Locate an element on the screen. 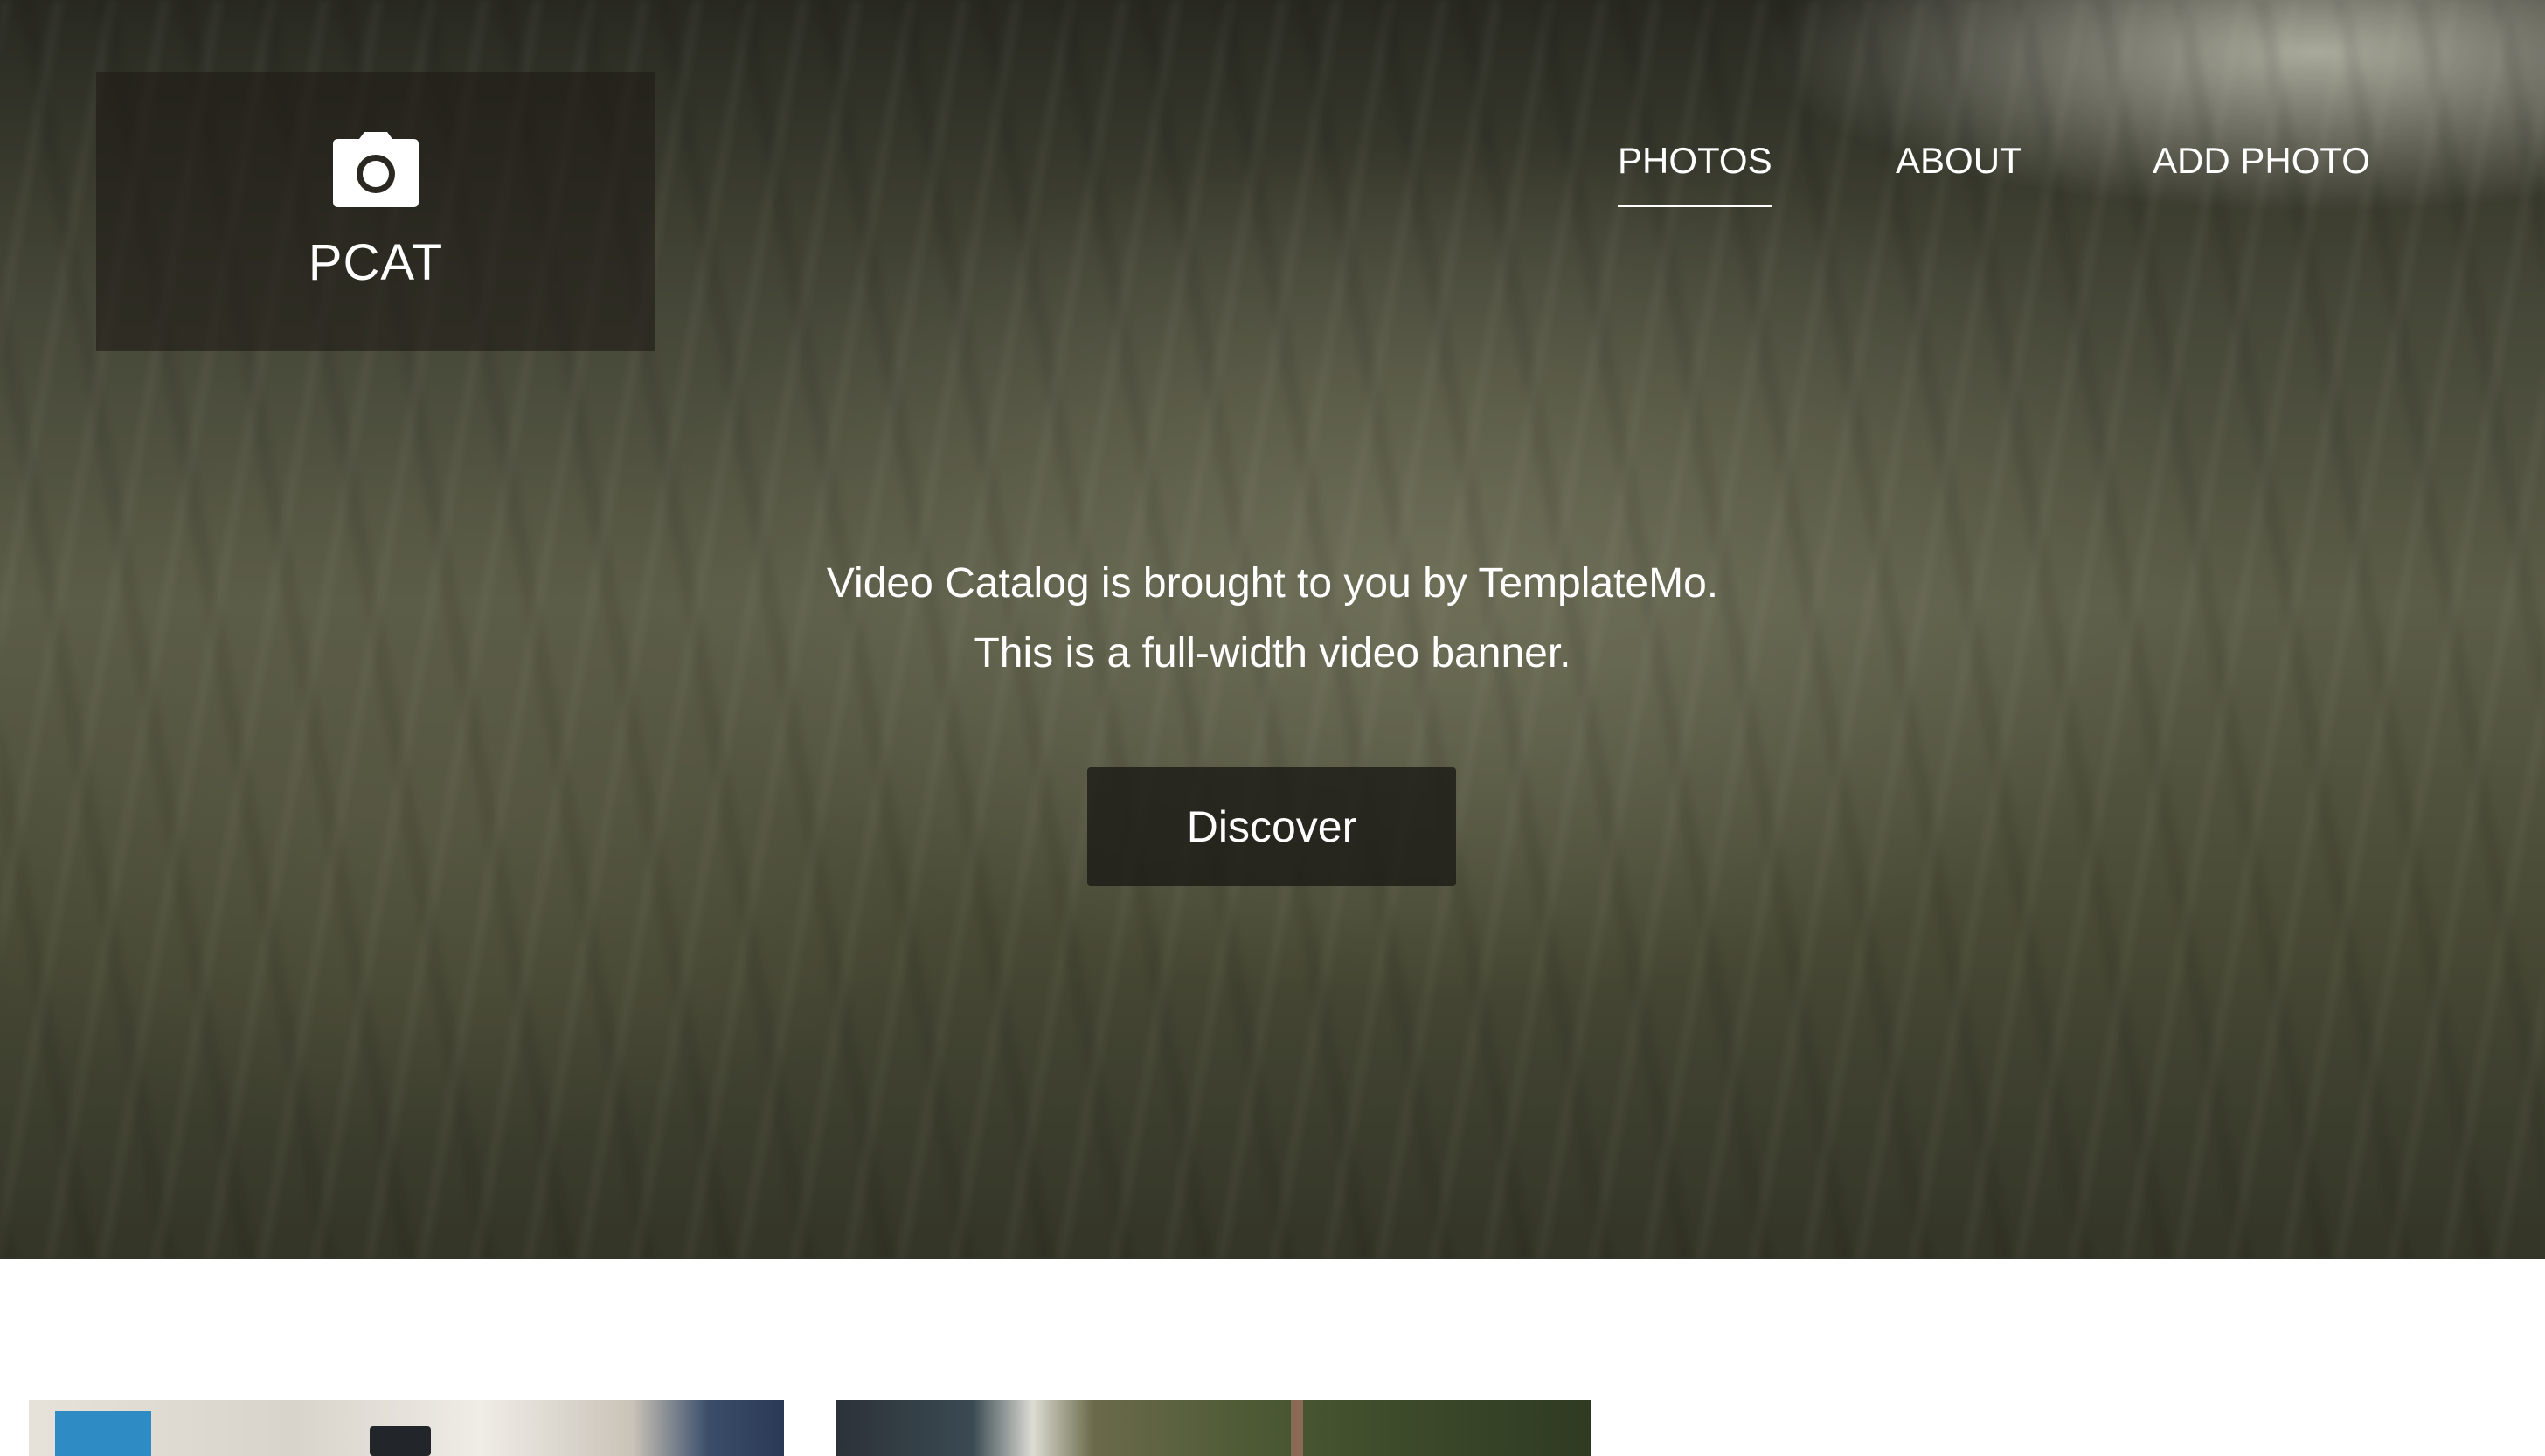  main-nav: PHOTOS ABOUT ADD PHOTO is located at coordinates (1273, 179).